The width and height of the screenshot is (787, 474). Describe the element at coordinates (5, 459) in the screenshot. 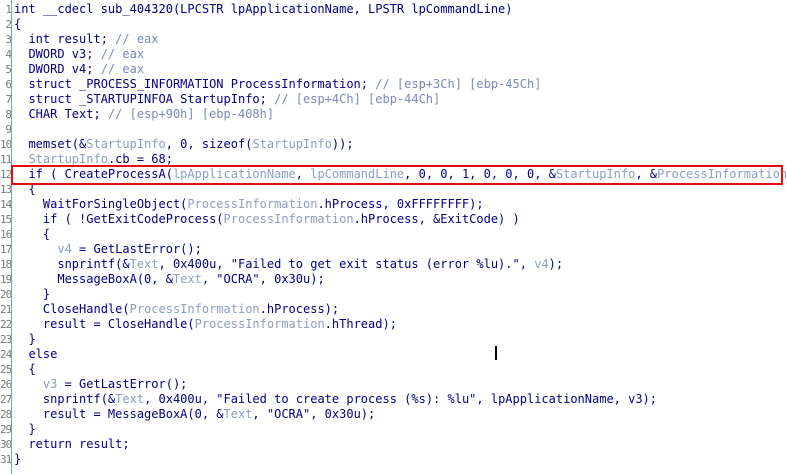

I see `line-number: 31` at that location.